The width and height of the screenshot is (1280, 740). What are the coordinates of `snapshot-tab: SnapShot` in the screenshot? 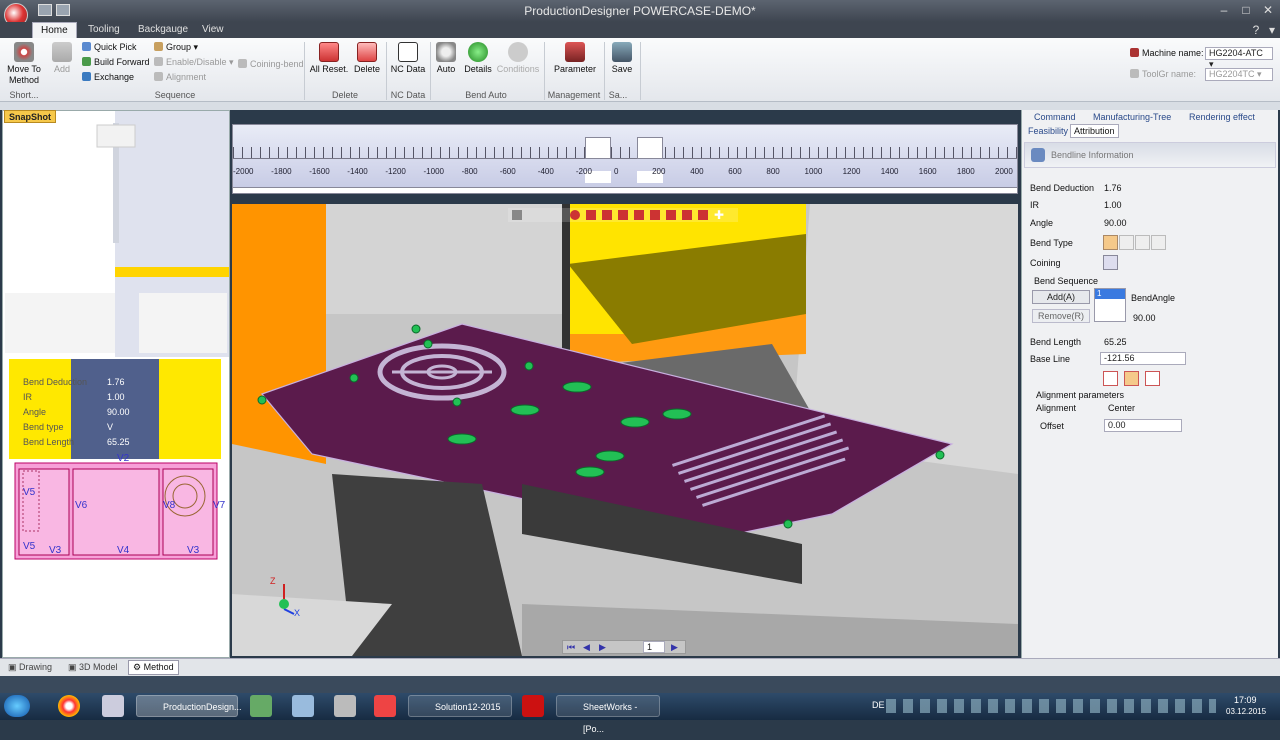 It's located at (30, 116).